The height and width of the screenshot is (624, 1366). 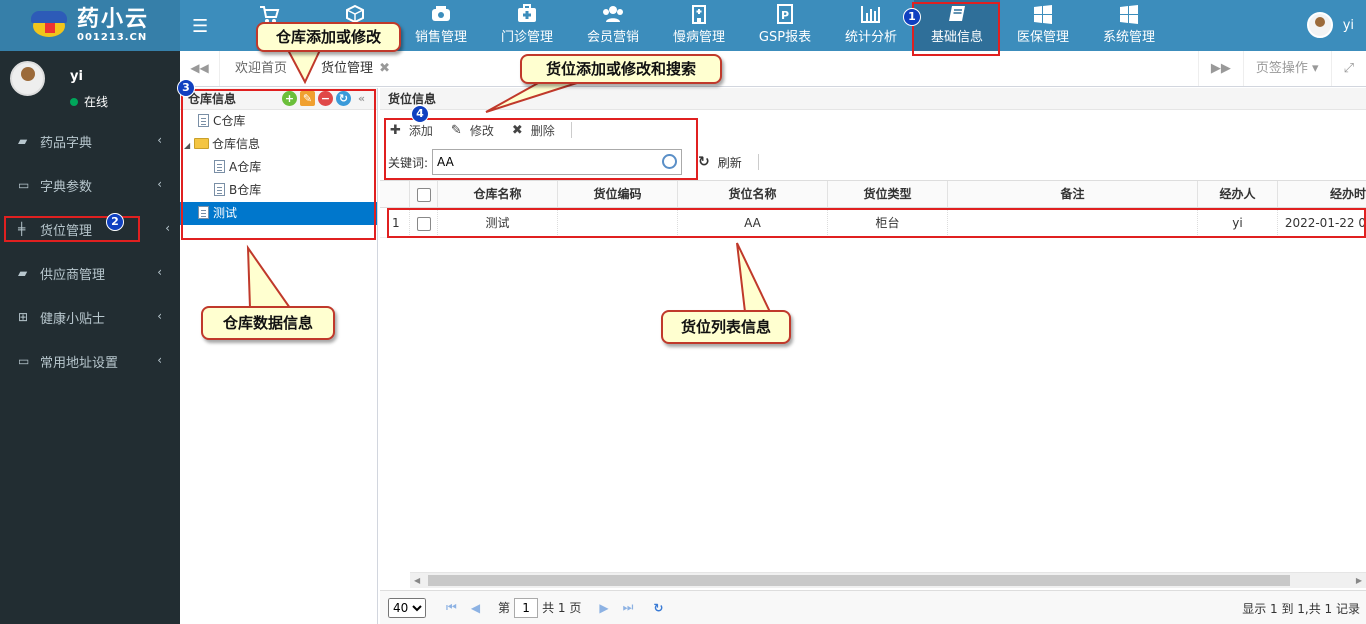 I want to click on callout-warehouse-data: 仓库数据信息, so click(x=268, y=323).